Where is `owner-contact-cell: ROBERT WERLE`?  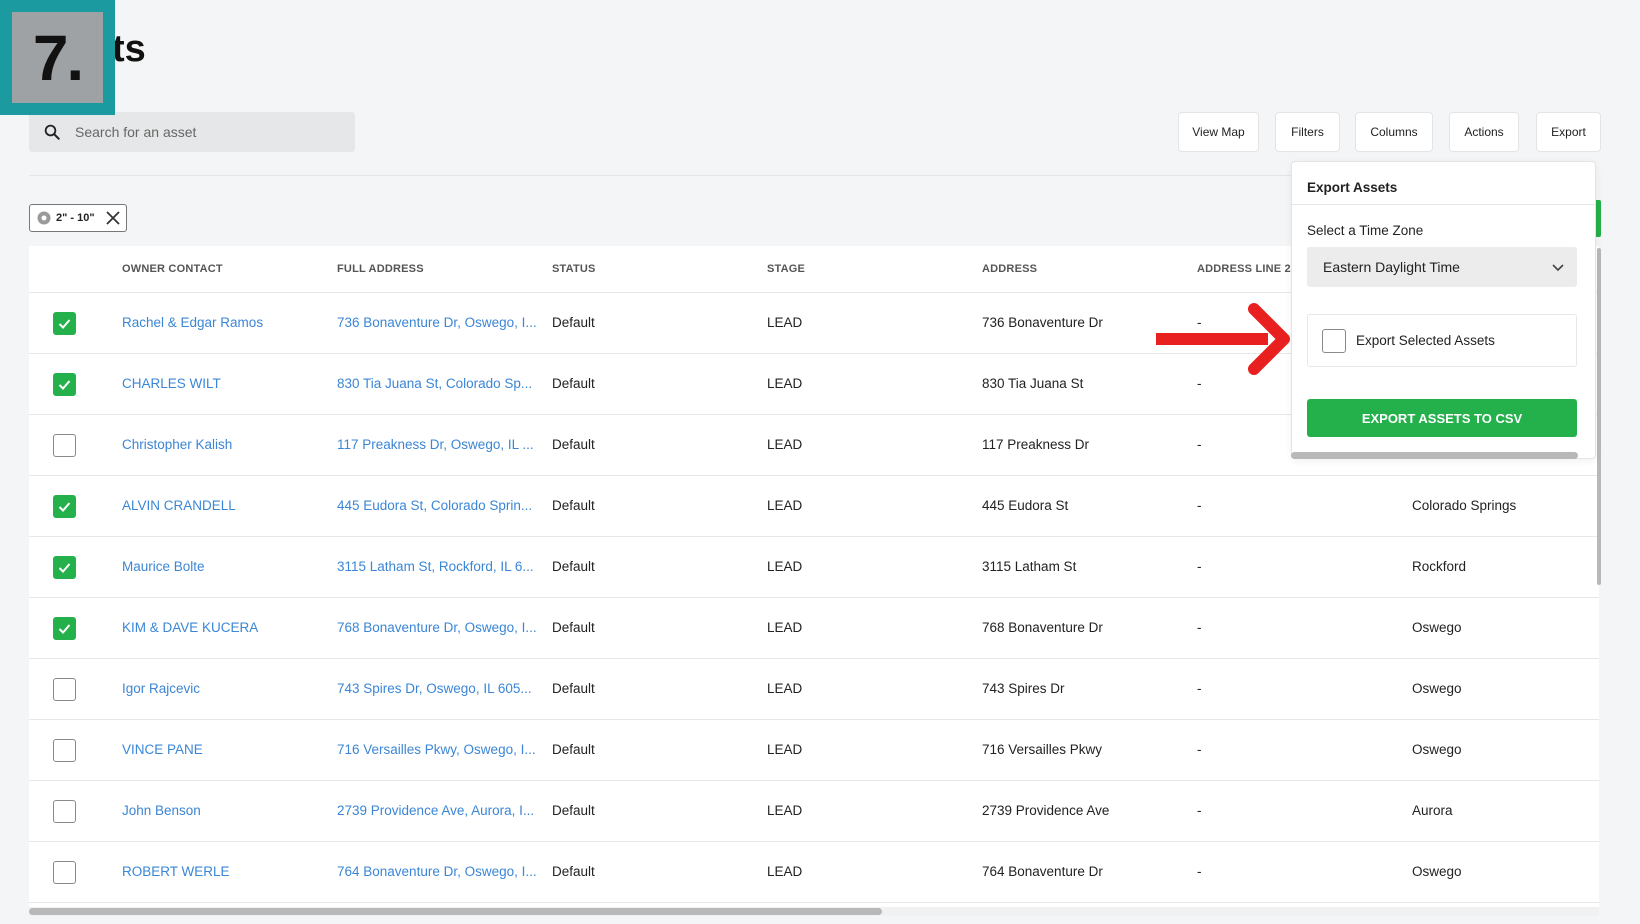 owner-contact-cell: ROBERT WERLE is located at coordinates (176, 871).